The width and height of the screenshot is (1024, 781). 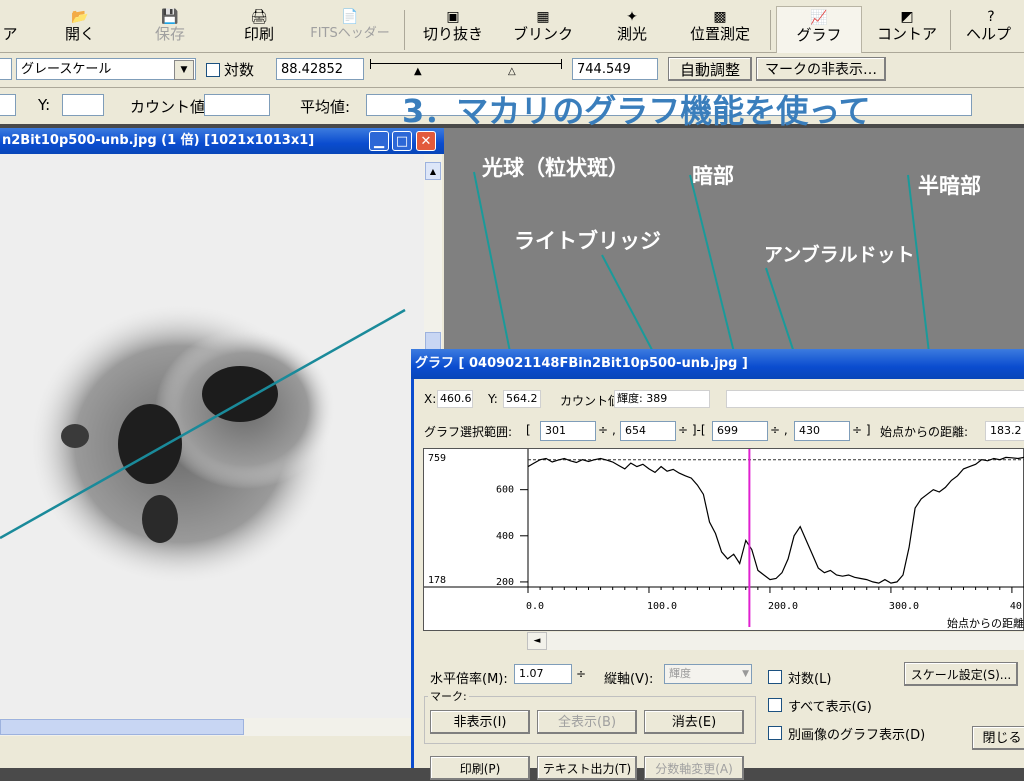 I want to click on y-tick-label: 200, so click(x=505, y=582).